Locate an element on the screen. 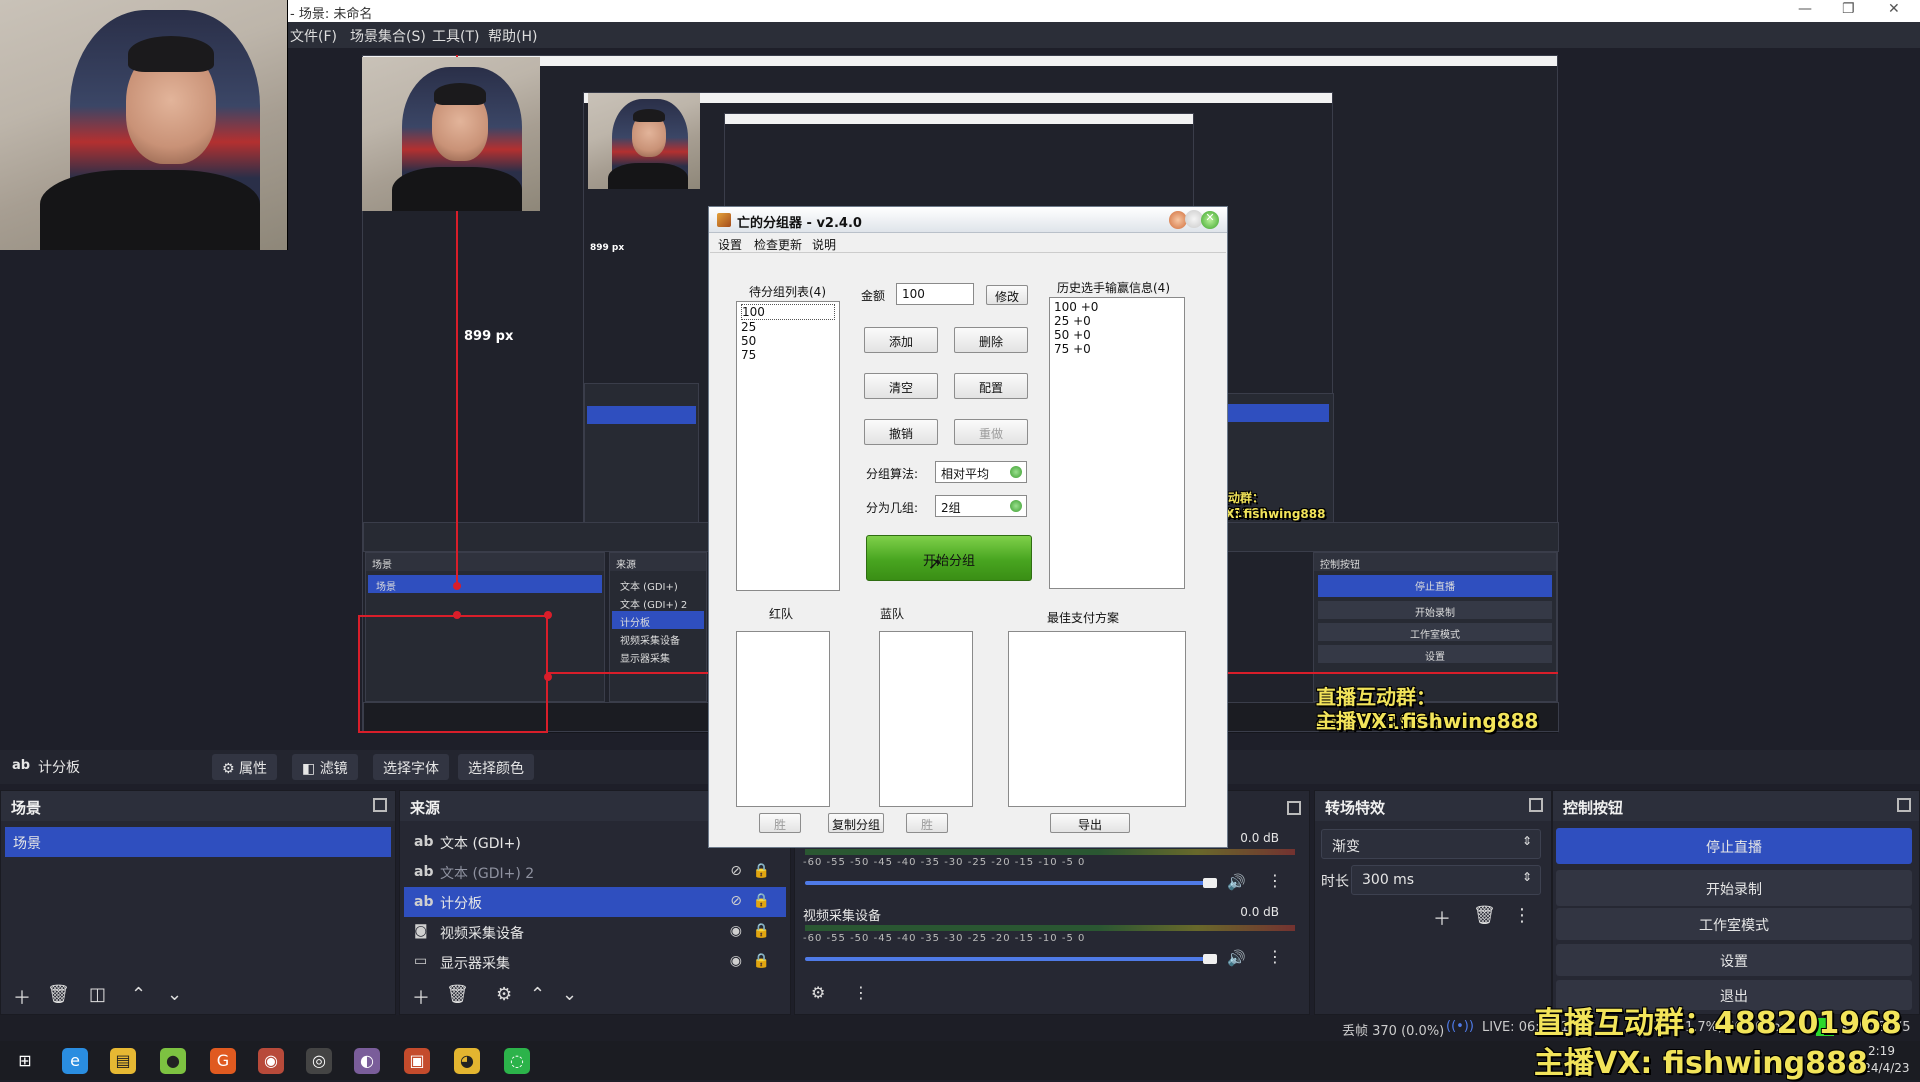 This screenshot has height=1082, width=1920. start-grouping-button: 开始分组 is located at coordinates (949, 558).